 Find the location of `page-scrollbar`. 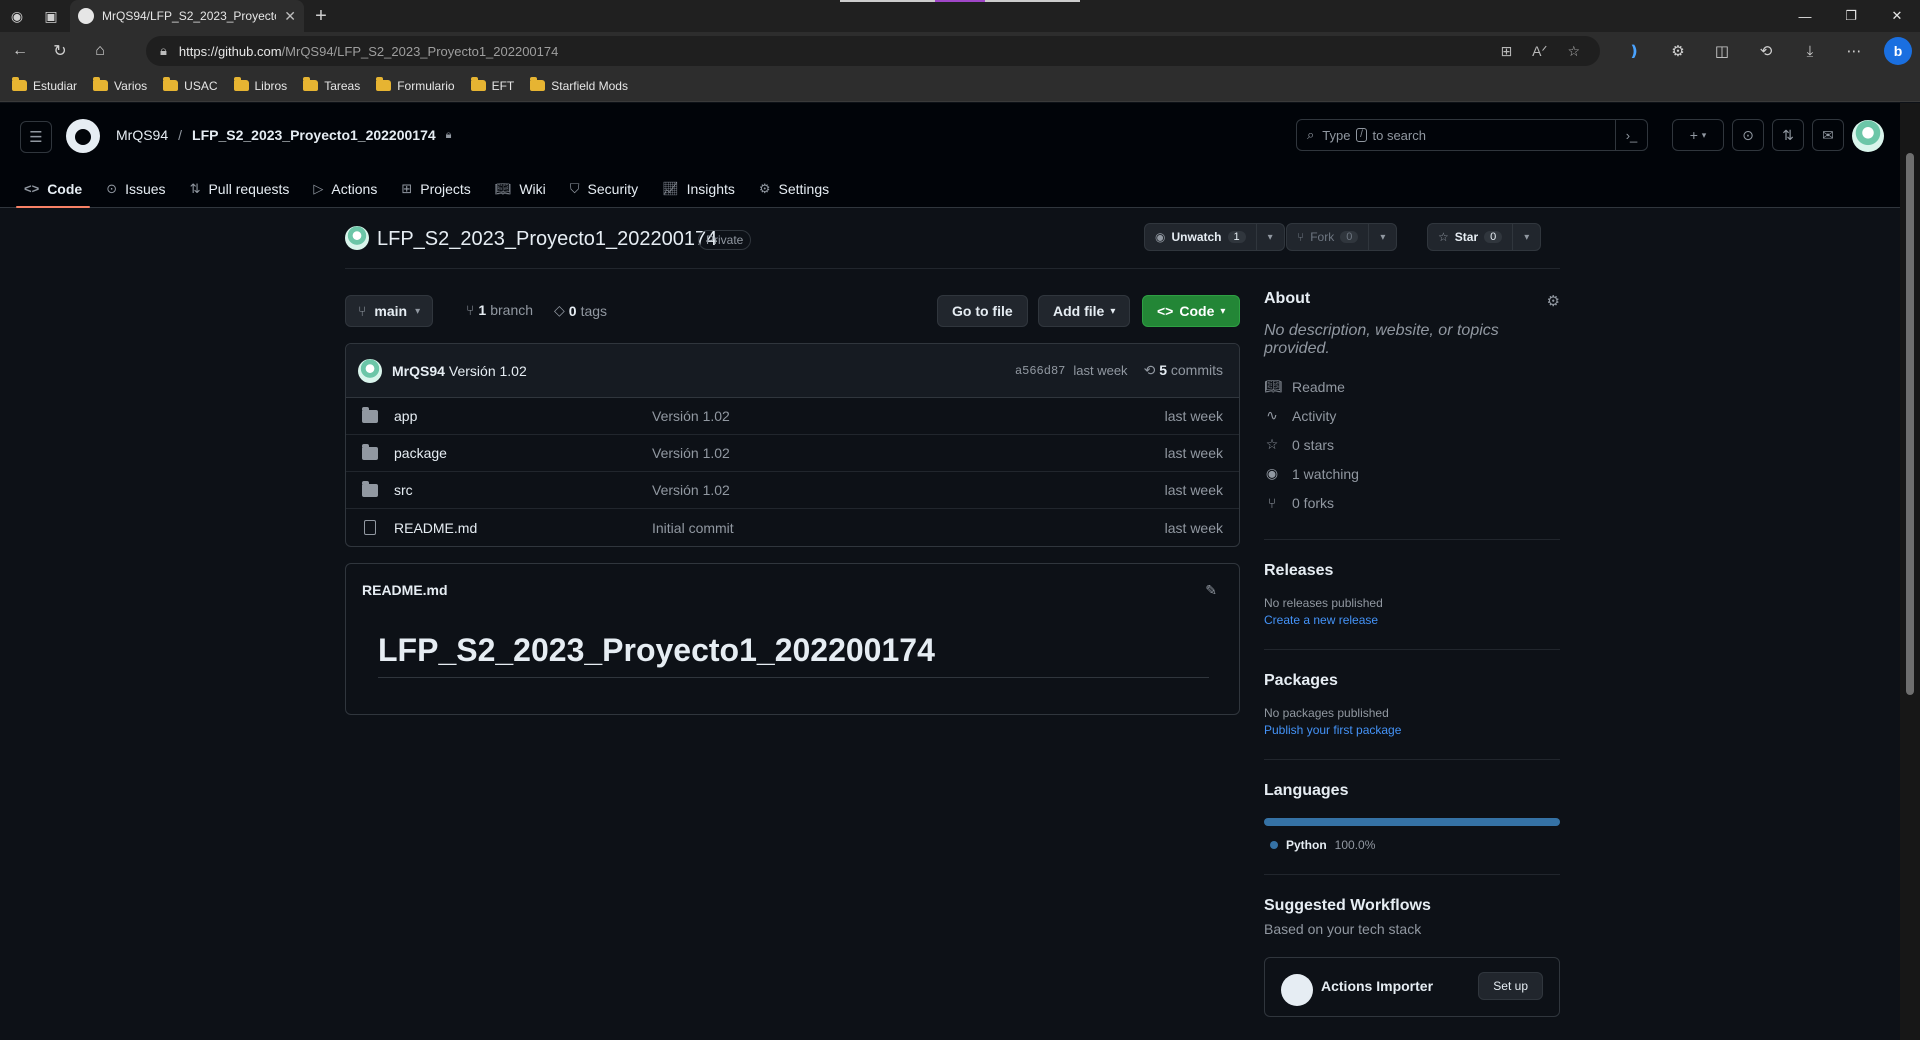

page-scrollbar is located at coordinates (1910, 571).